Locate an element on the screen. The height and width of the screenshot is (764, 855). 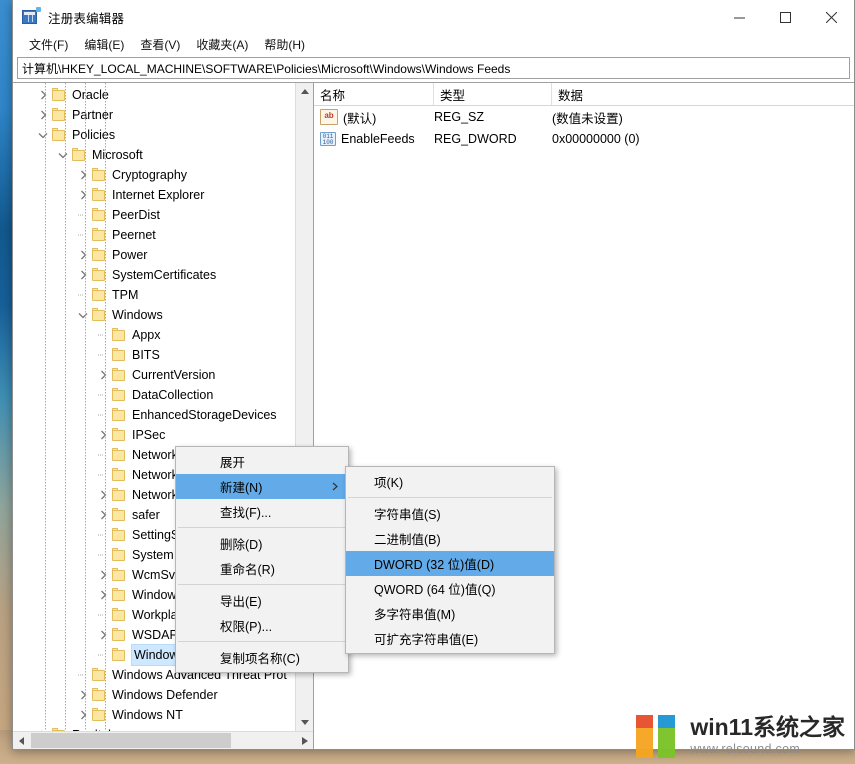
tree-item: Windows is located at coordinates (154, 315).